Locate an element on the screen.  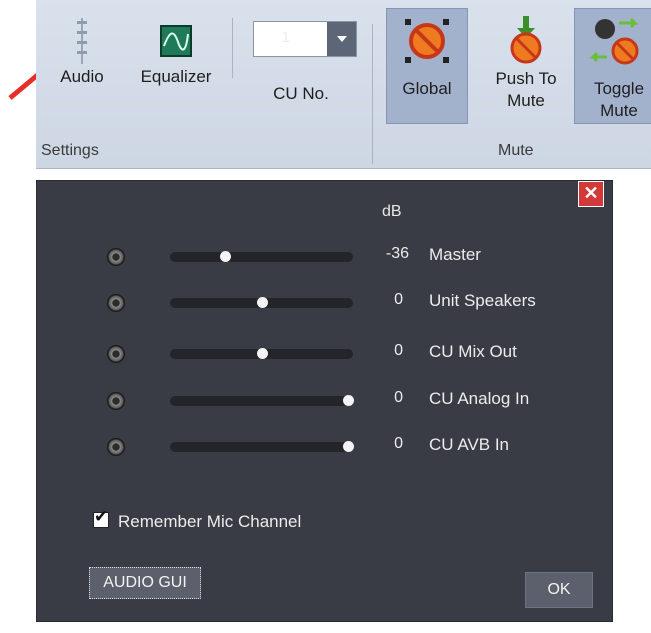
channel-row: 0 CU AVB In is located at coordinates (324, 450).